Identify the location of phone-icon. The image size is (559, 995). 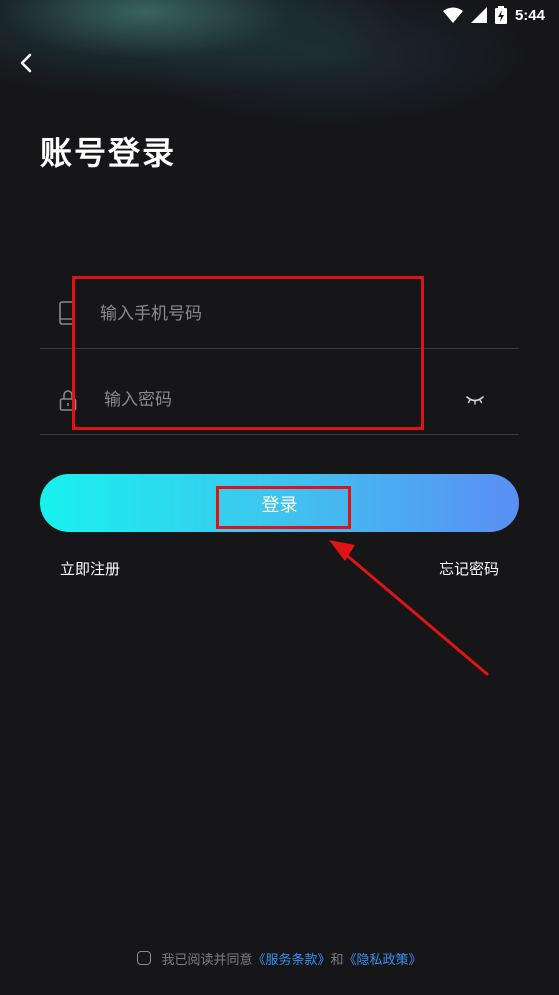
(67, 313).